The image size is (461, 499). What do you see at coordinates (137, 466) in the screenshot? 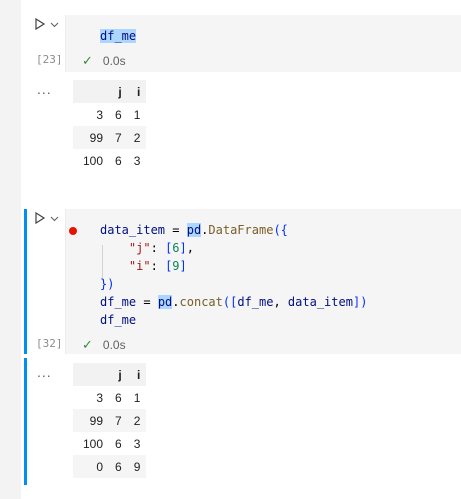
I see `table-cell: 9` at bounding box center [137, 466].